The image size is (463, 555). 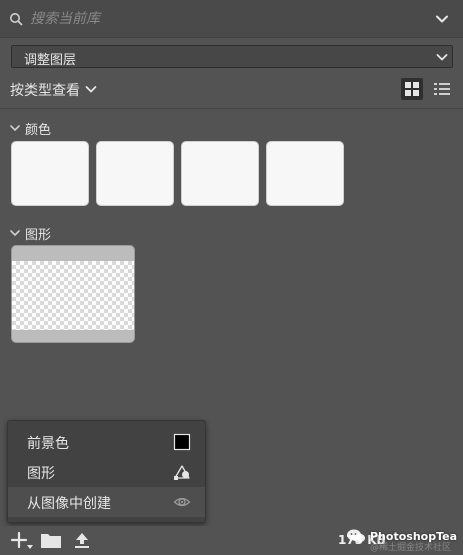 I want to click on section-title-shapes: 图形, so click(x=38, y=233).